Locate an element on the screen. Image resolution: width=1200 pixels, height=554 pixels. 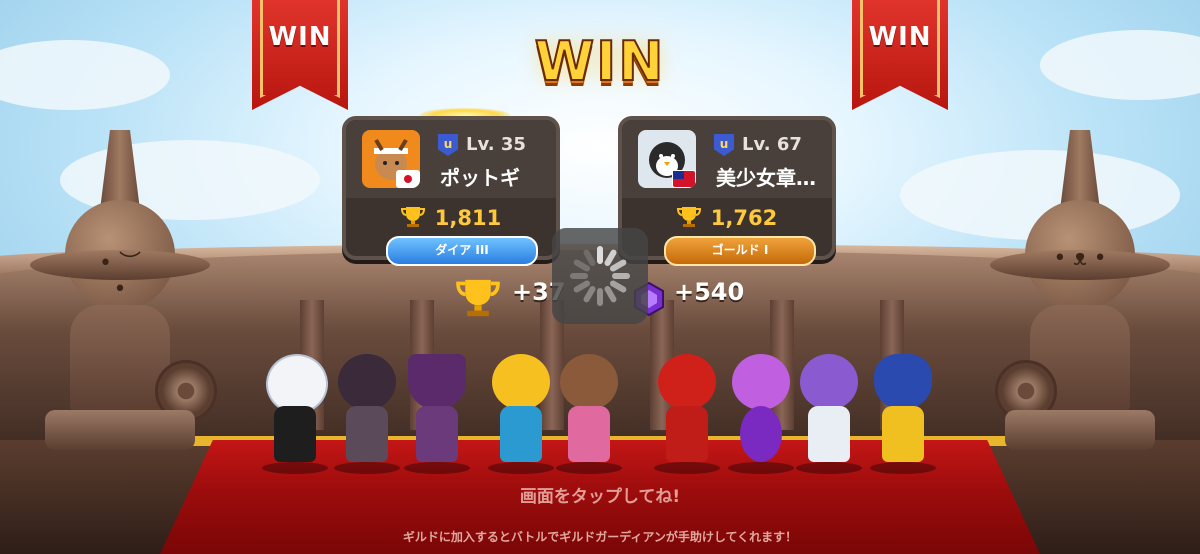
result-title: WIN is located at coordinates (600, 61).